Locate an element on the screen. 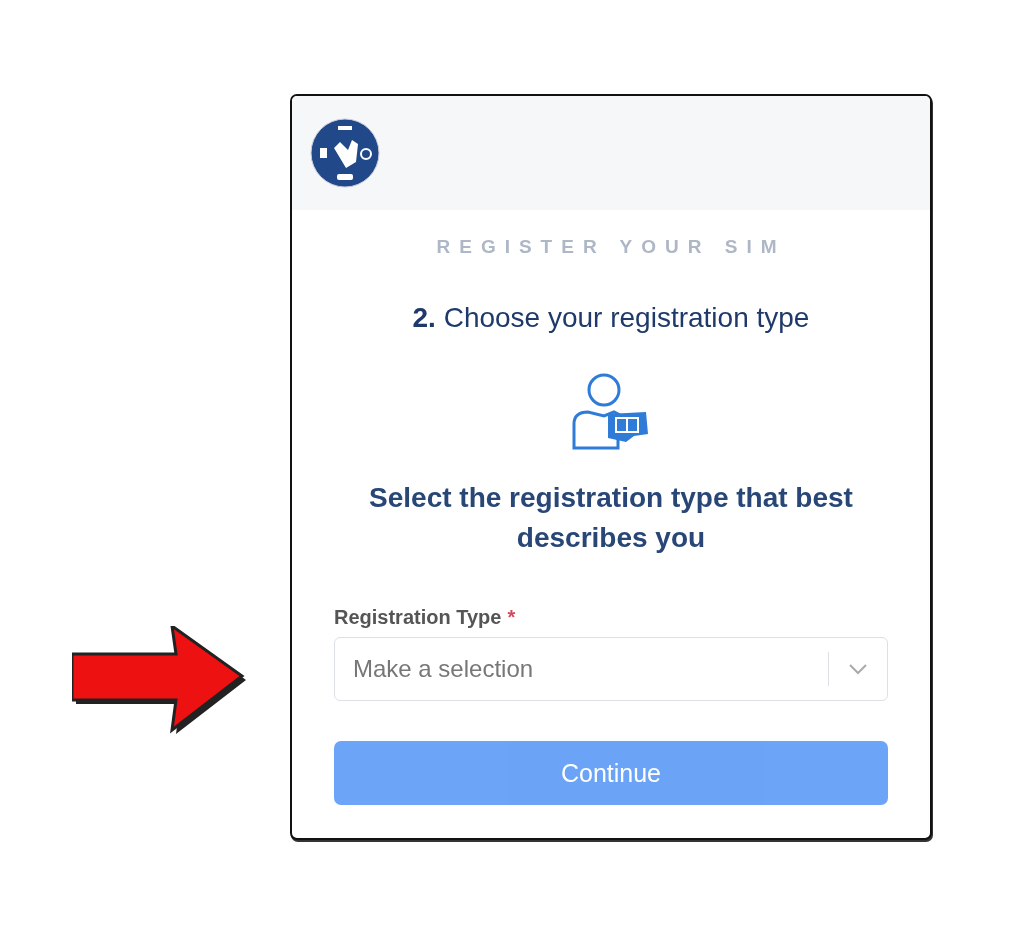  step-title: 2. Choose your registration type is located at coordinates (611, 318).